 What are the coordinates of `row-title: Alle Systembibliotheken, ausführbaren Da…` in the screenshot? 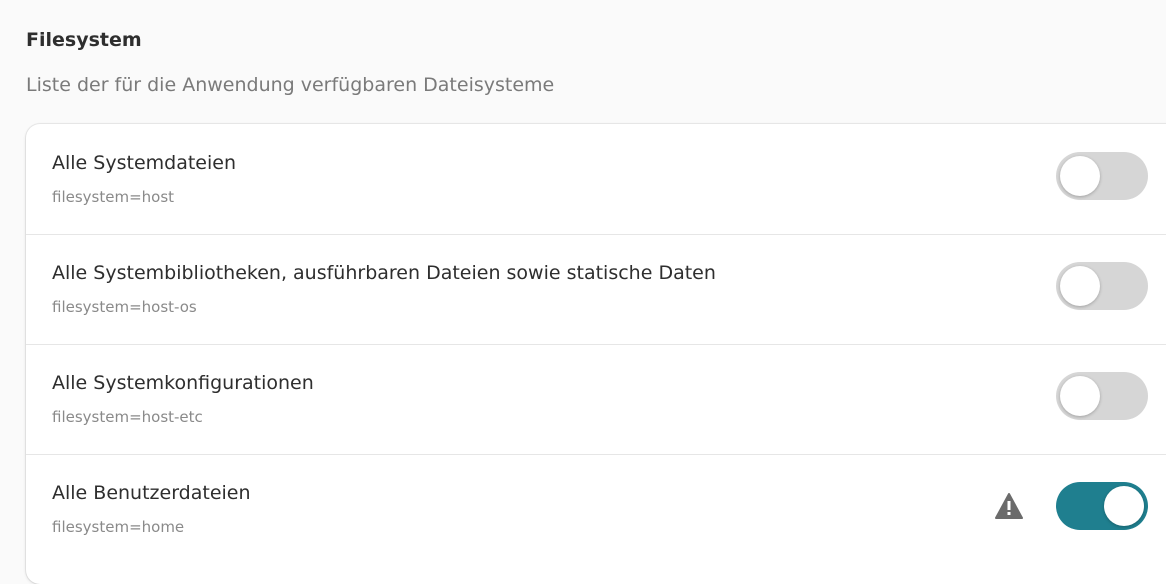 It's located at (384, 273).